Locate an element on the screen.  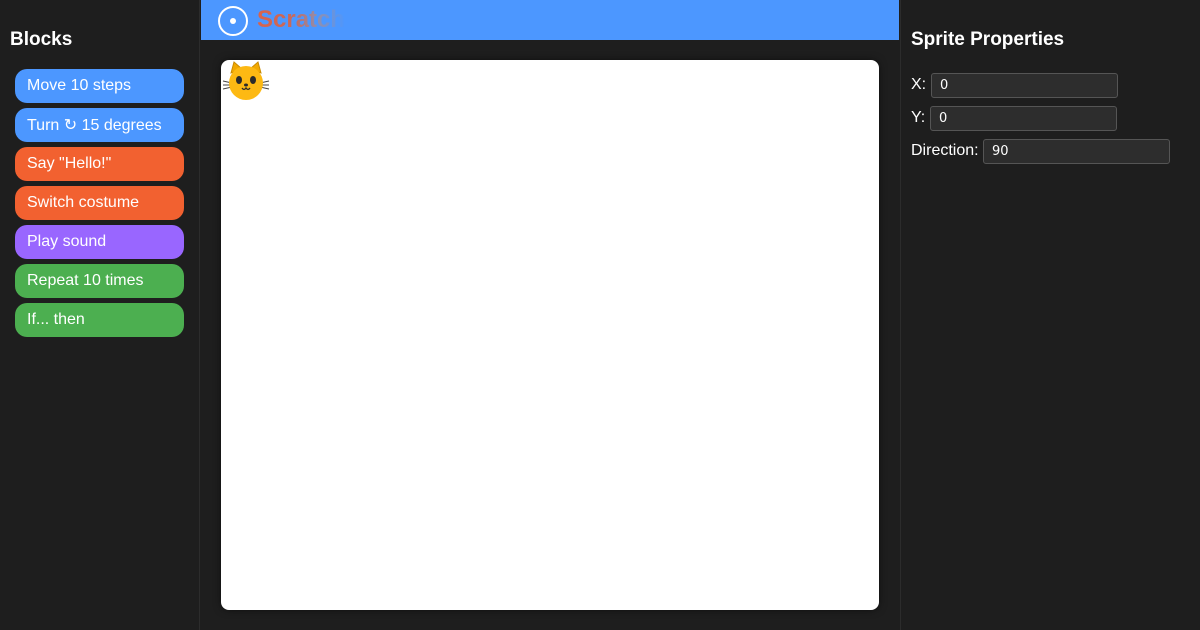
block-say-hello: Say "Hello!" is located at coordinates (99, 164).